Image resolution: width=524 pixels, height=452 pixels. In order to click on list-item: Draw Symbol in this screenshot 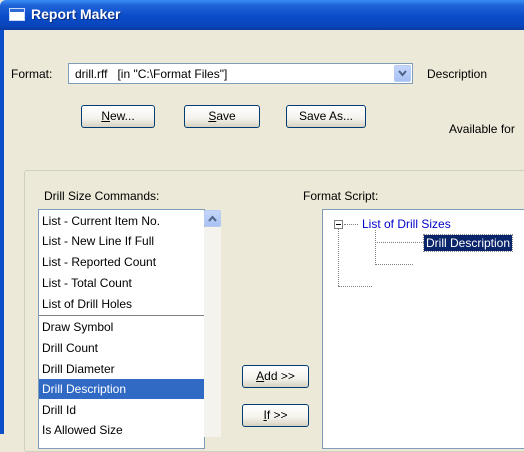, I will do `click(121, 327)`.